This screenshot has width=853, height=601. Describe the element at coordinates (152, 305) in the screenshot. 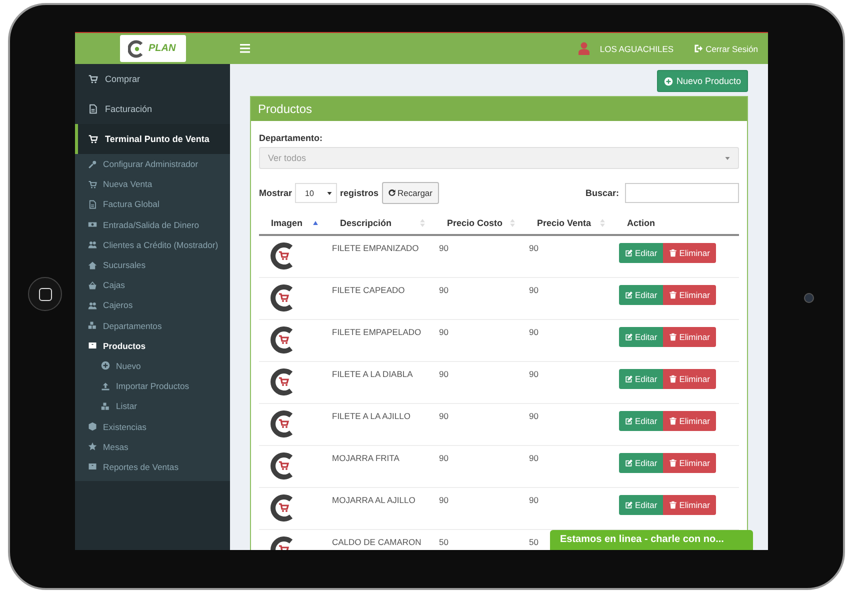

I see `sidebar-item: Cajeros` at that location.